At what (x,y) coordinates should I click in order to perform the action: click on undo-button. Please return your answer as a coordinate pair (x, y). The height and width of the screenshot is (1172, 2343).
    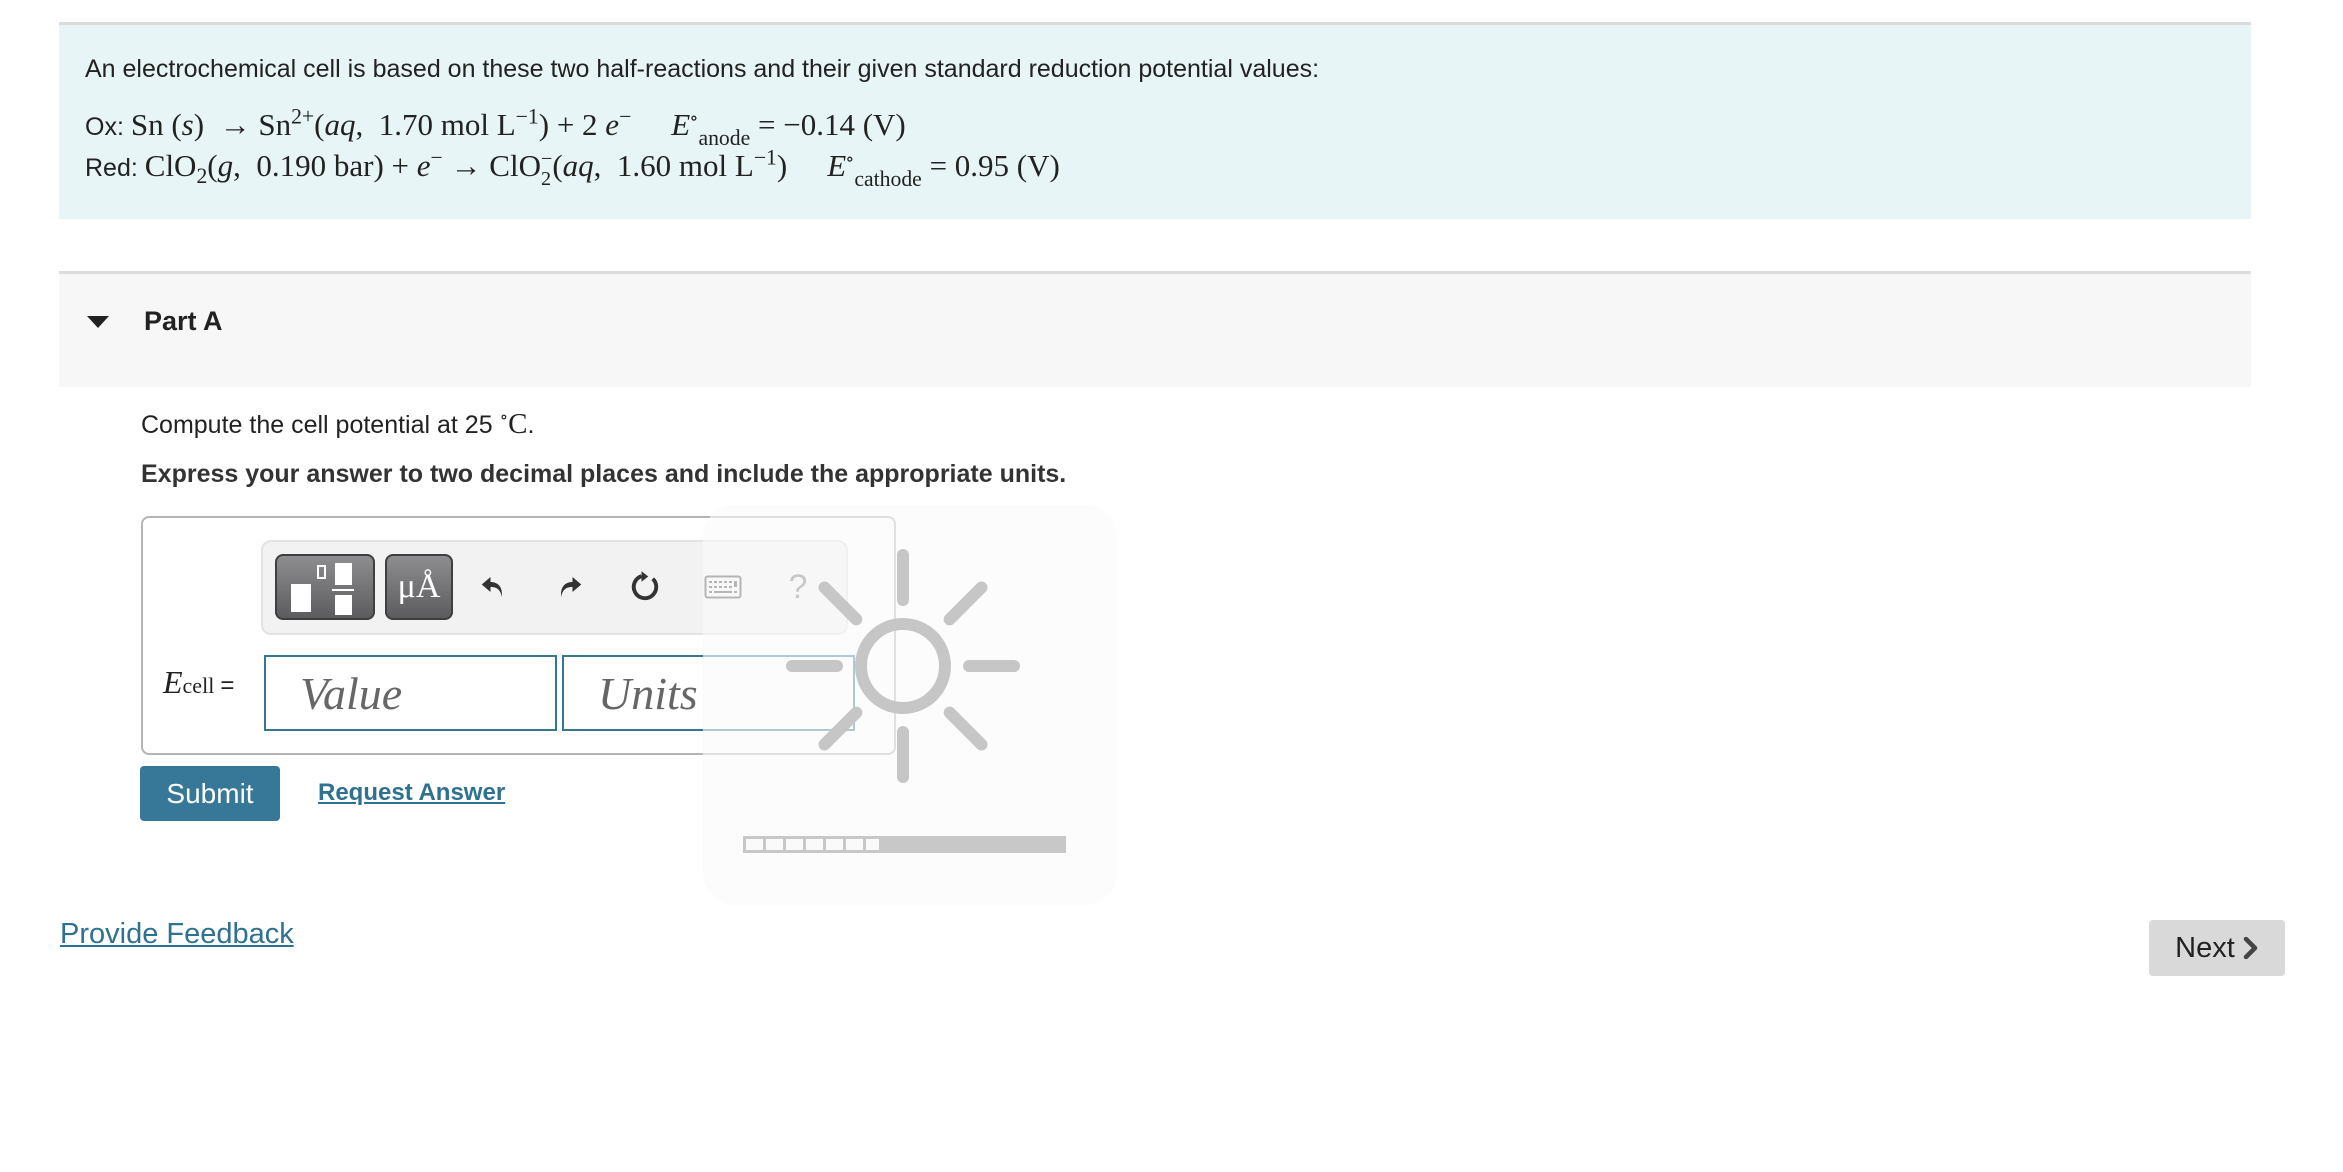
    Looking at the image, I should click on (493, 587).